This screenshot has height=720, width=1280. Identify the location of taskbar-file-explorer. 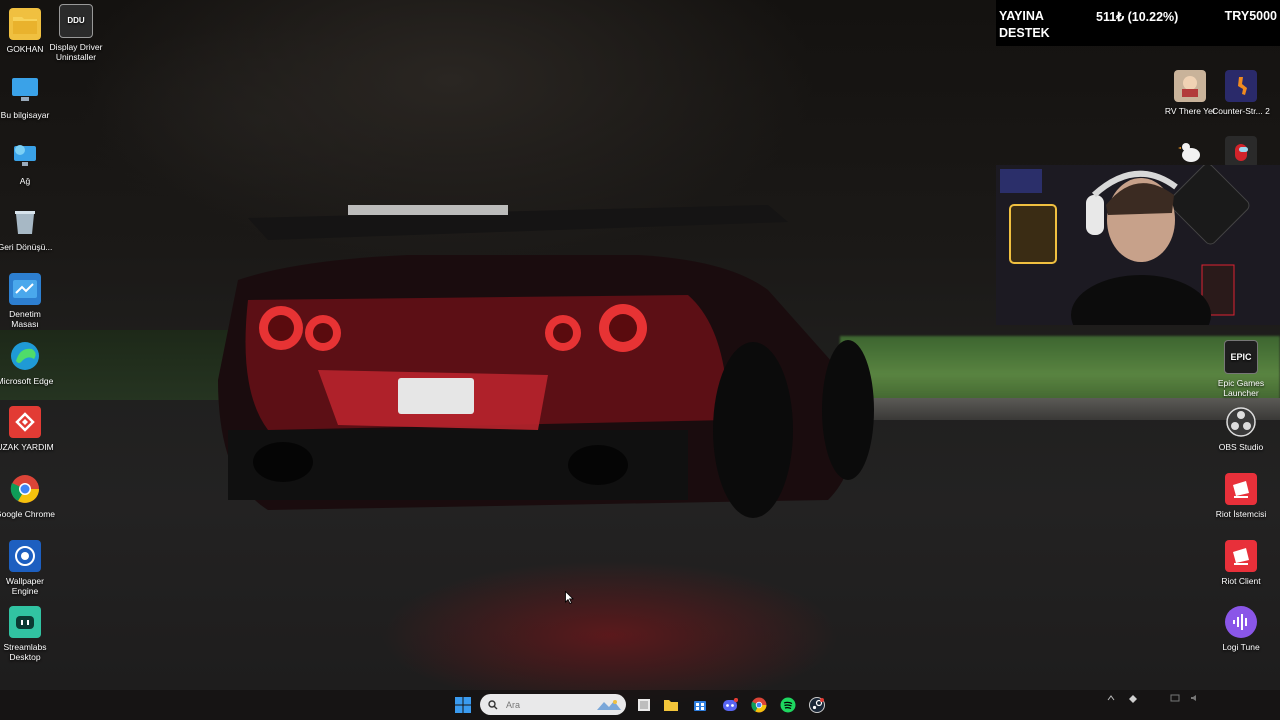
(644, 705).